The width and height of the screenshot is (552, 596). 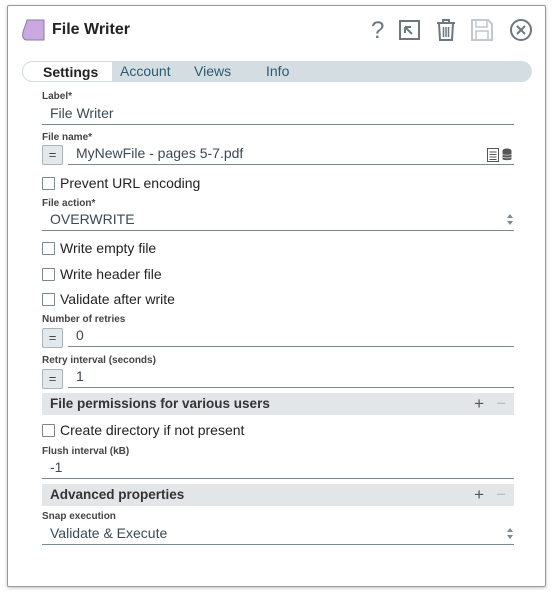 What do you see at coordinates (479, 495) in the screenshot?
I see `add-advanced-property-button: +` at bounding box center [479, 495].